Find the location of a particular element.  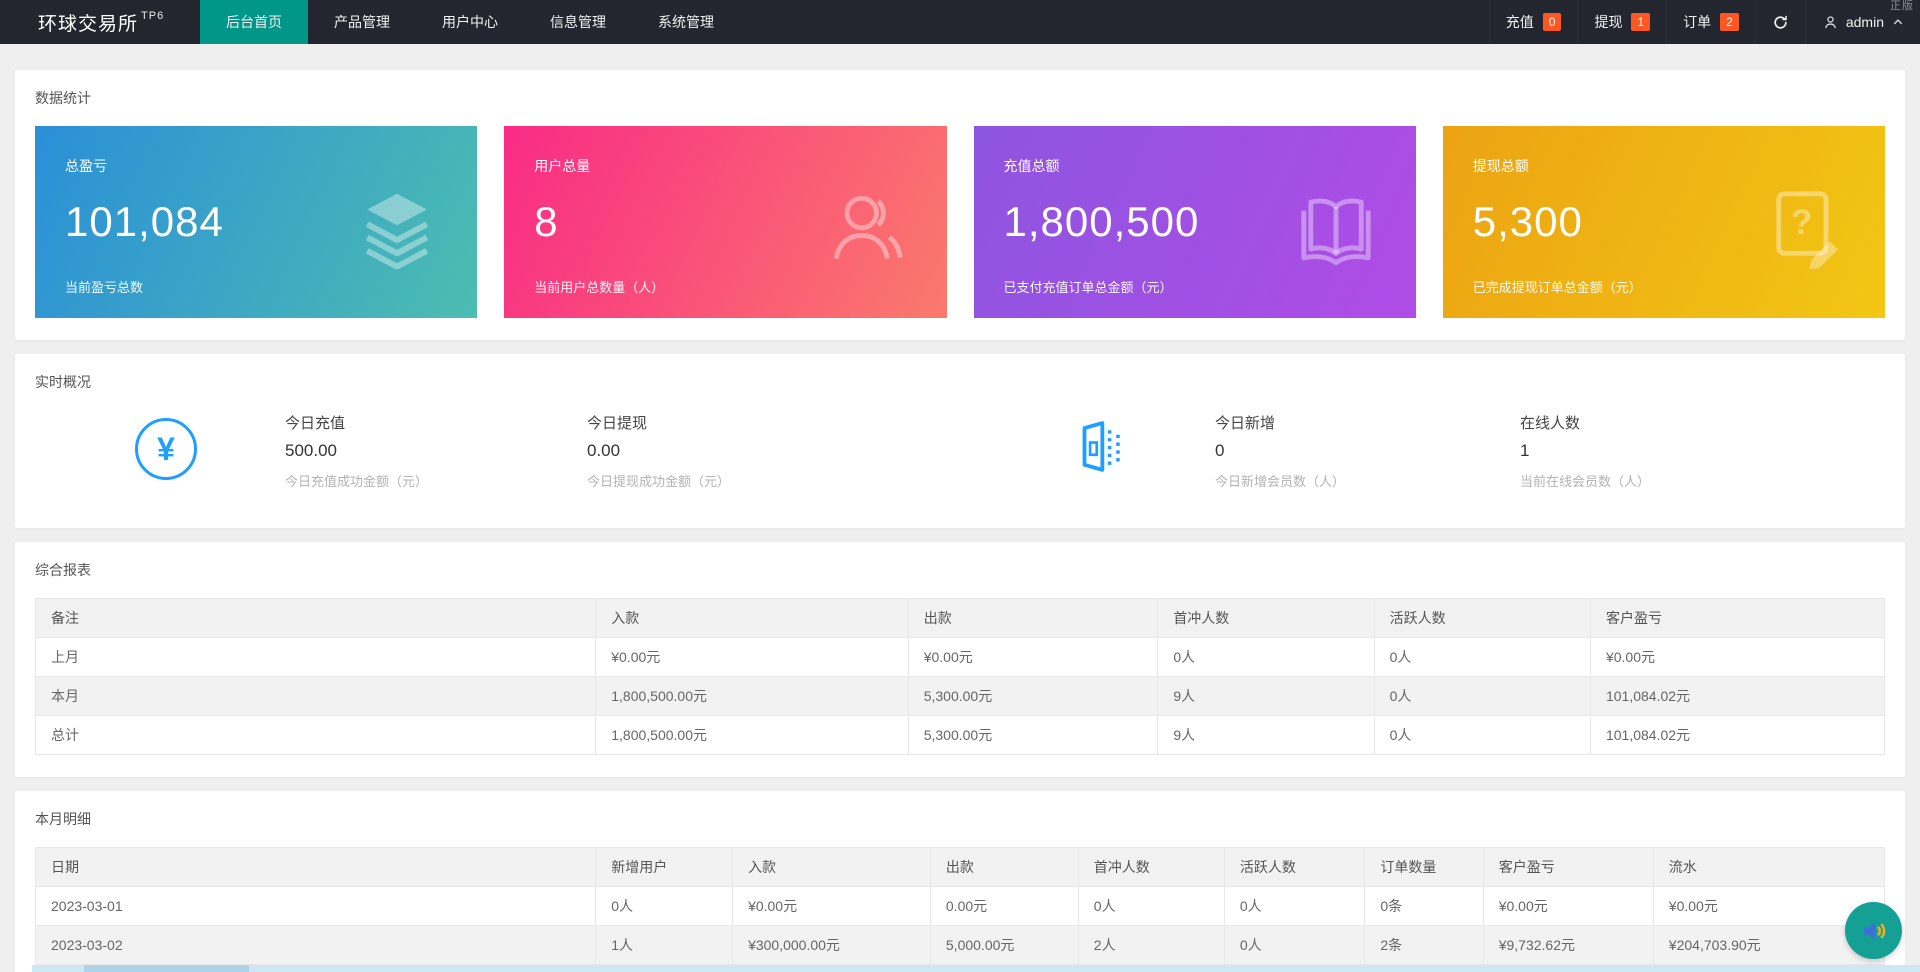

quick-link-0: 充值 0 is located at coordinates (1533, 22).